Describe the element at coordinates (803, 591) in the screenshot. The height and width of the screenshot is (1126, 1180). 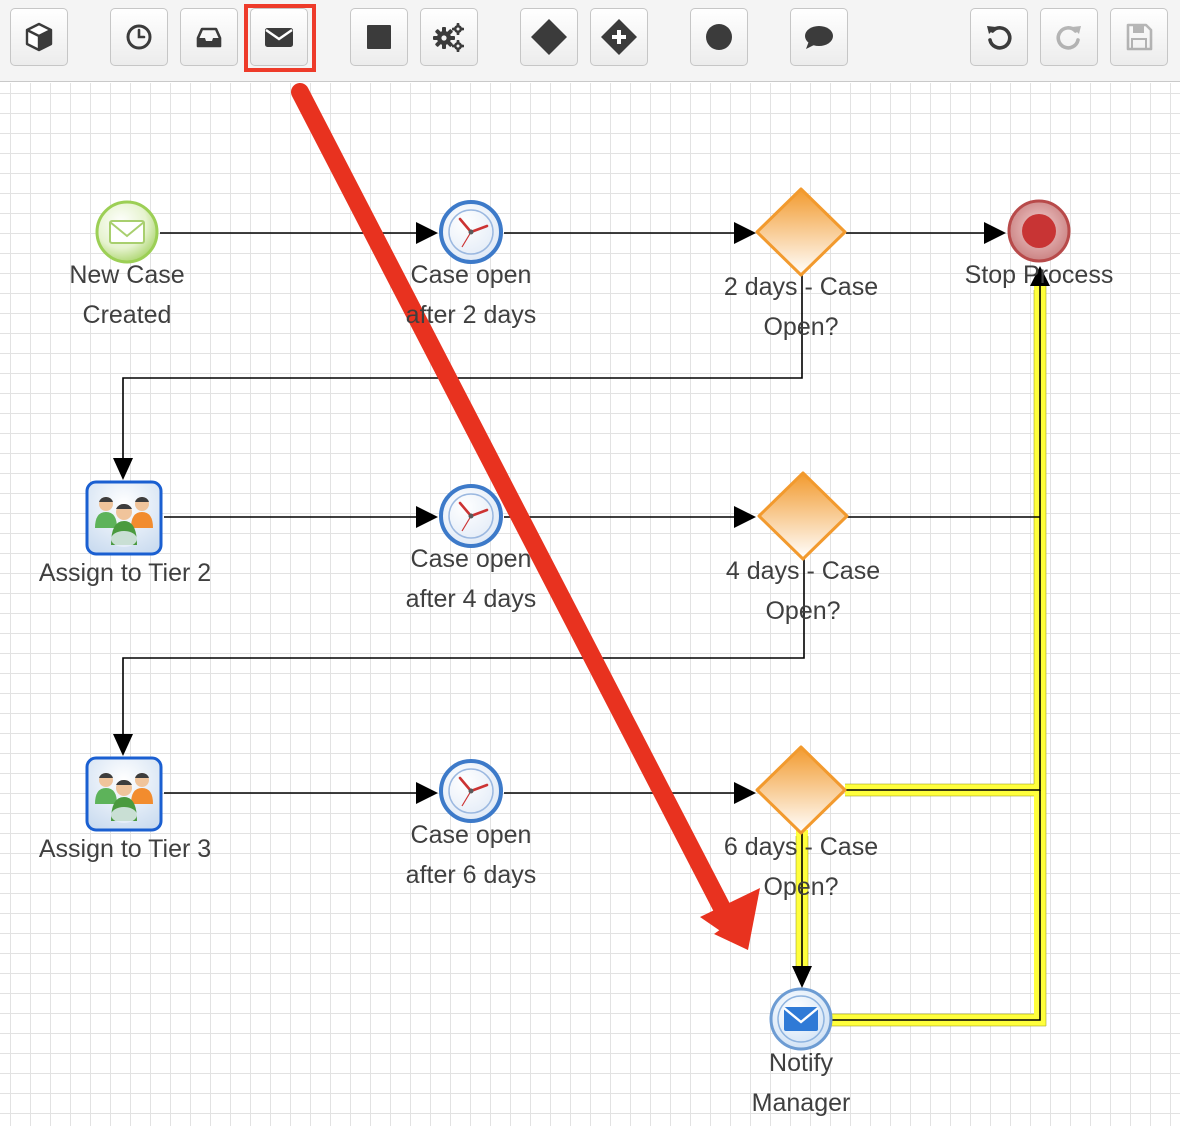
I see `node-label-gateway-4-days: 4 days - Case Open?` at that location.